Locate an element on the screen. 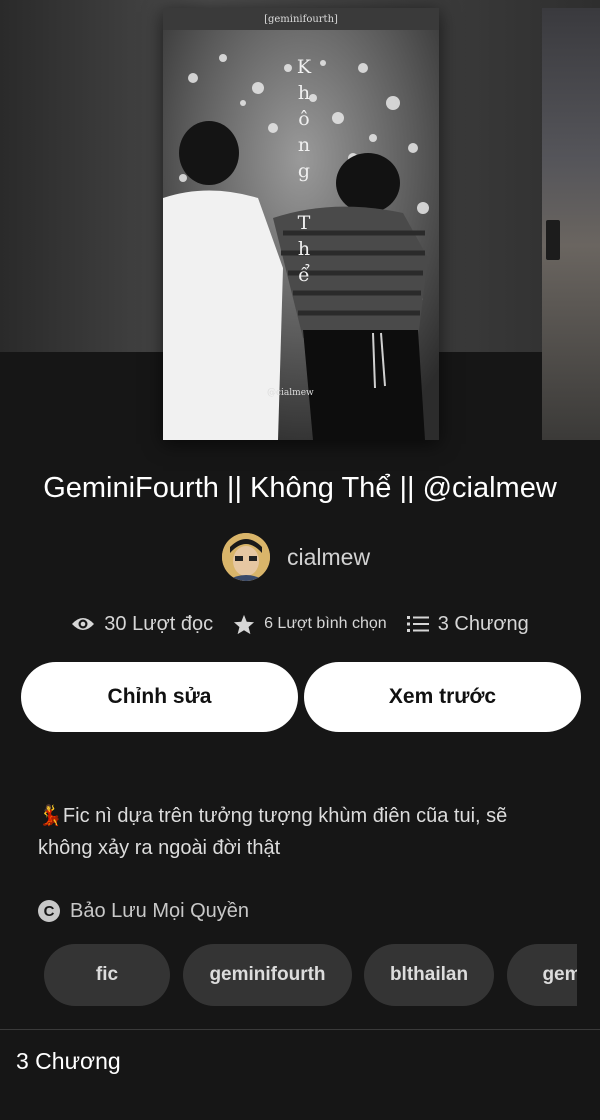 The height and width of the screenshot is (1120, 600). chapters-stat: 3 Chương is located at coordinates (467, 624).